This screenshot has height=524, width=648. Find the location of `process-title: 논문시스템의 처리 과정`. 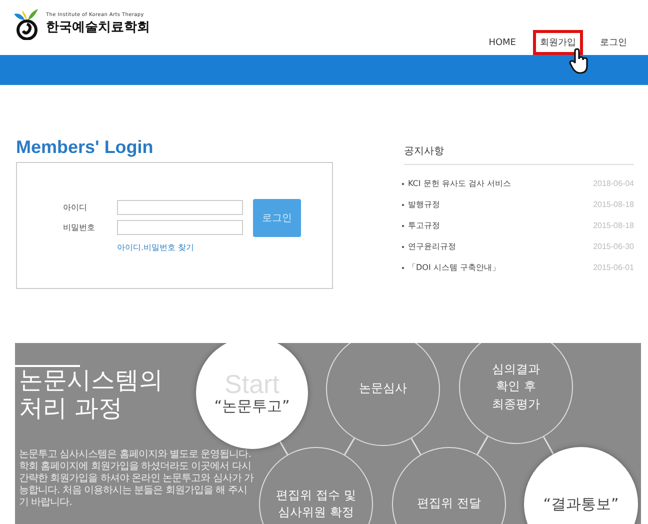

process-title: 논문시스템의 처리 과정 is located at coordinates (91, 394).